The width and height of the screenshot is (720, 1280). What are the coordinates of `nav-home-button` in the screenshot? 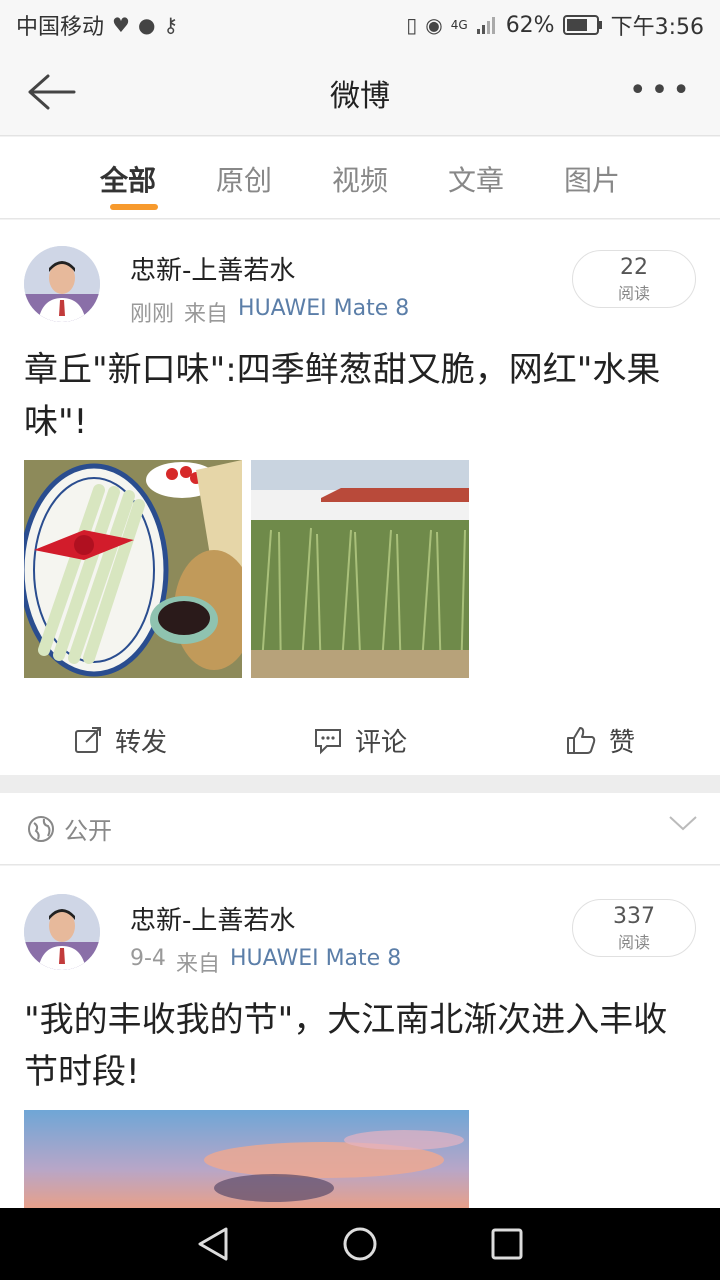 It's located at (360, 1244).